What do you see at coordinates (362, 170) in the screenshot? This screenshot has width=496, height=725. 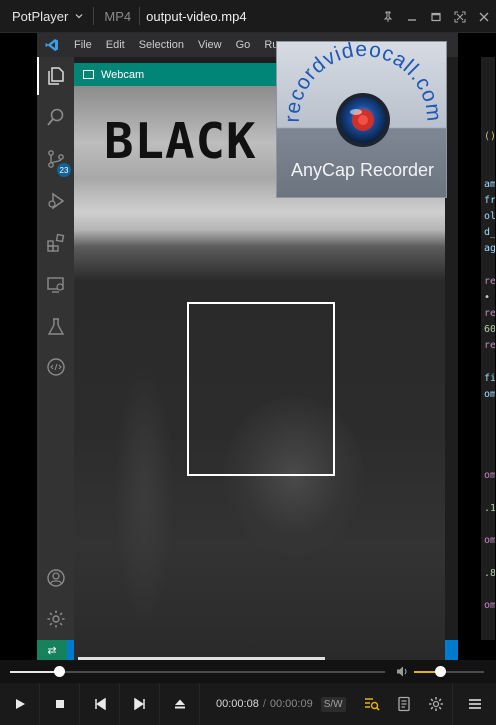 I see `anycap-product-name: AnyCap Recorder` at bounding box center [362, 170].